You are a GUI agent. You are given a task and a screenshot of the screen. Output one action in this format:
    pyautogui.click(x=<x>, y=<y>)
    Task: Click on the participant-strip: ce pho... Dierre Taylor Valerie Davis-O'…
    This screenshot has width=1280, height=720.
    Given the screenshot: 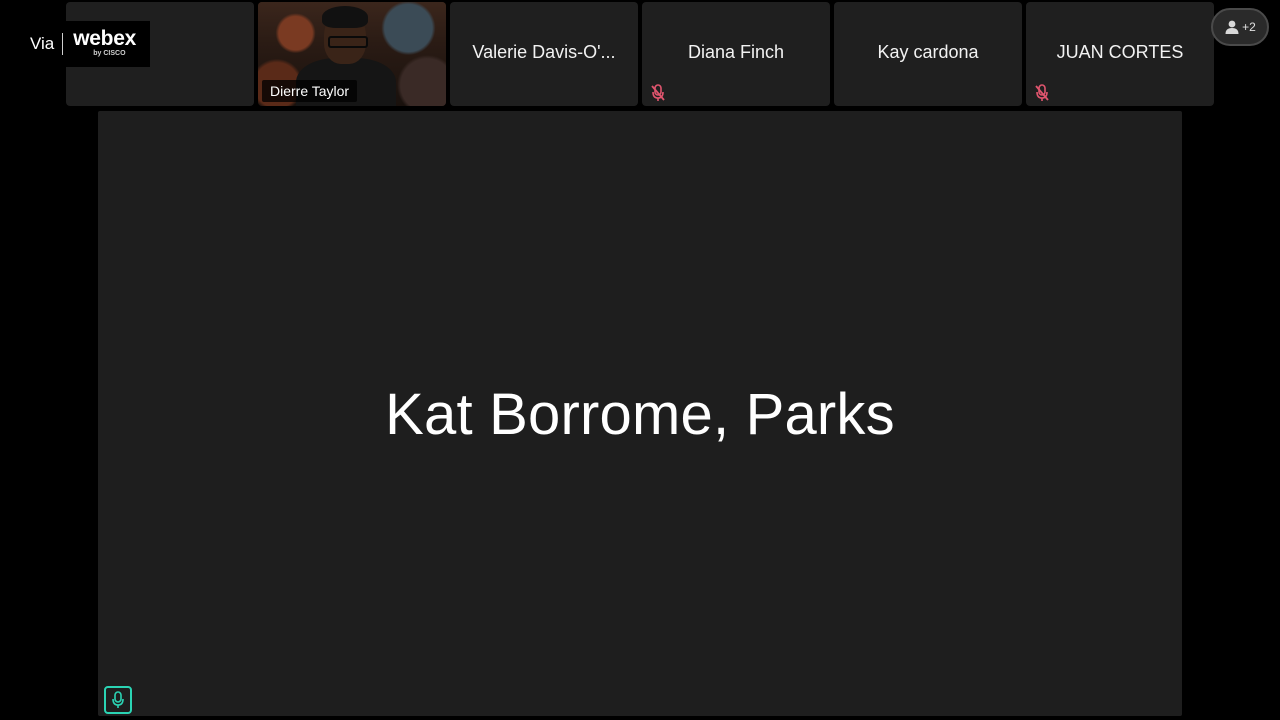 What is the action you would take?
    pyautogui.click(x=640, y=54)
    